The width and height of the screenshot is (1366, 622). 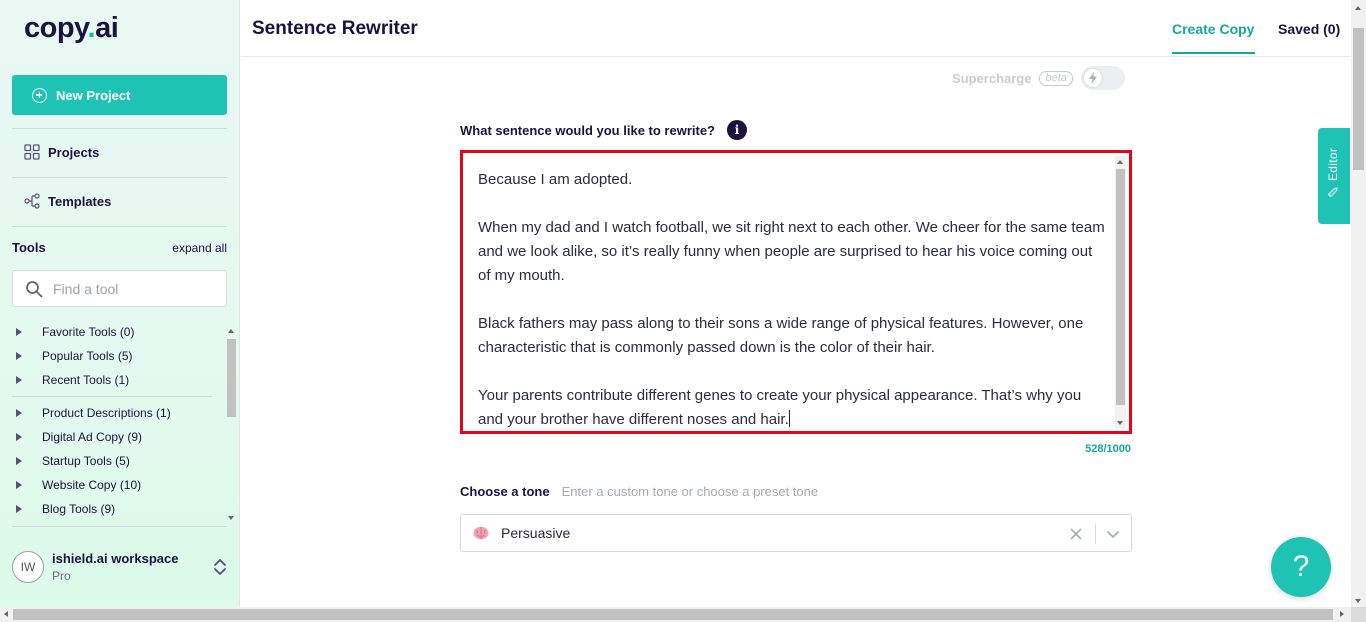 What do you see at coordinates (115, 558) in the screenshot?
I see `workspace-name: ishield.ai workspace` at bounding box center [115, 558].